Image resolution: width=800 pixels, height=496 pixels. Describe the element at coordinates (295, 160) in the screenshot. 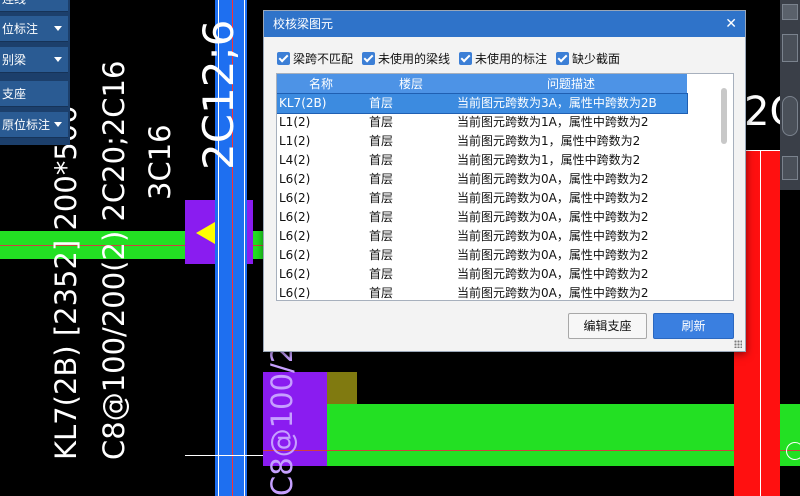

I see `cell-name: L4(2)` at that location.